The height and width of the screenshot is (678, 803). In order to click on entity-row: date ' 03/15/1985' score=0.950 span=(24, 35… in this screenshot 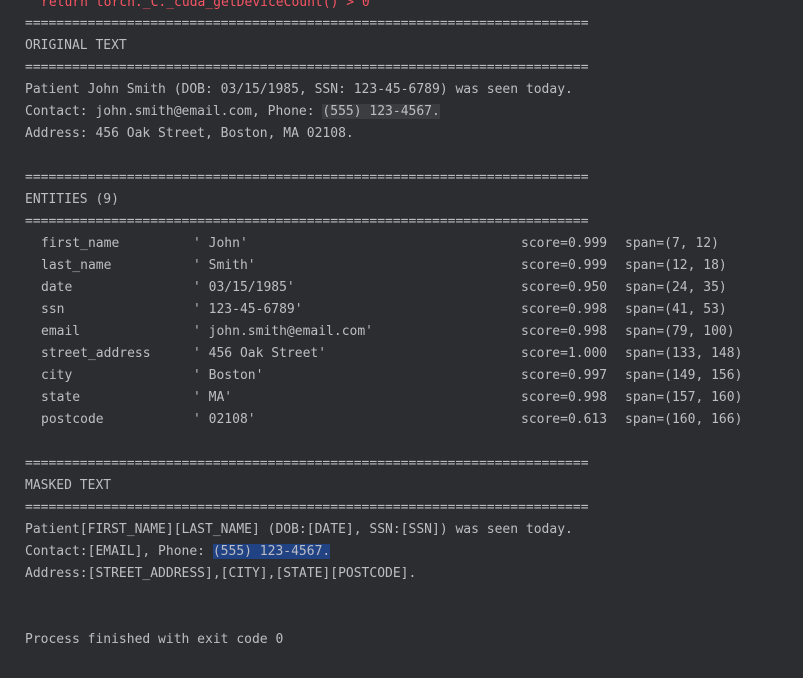, I will do `click(401, 288)`.